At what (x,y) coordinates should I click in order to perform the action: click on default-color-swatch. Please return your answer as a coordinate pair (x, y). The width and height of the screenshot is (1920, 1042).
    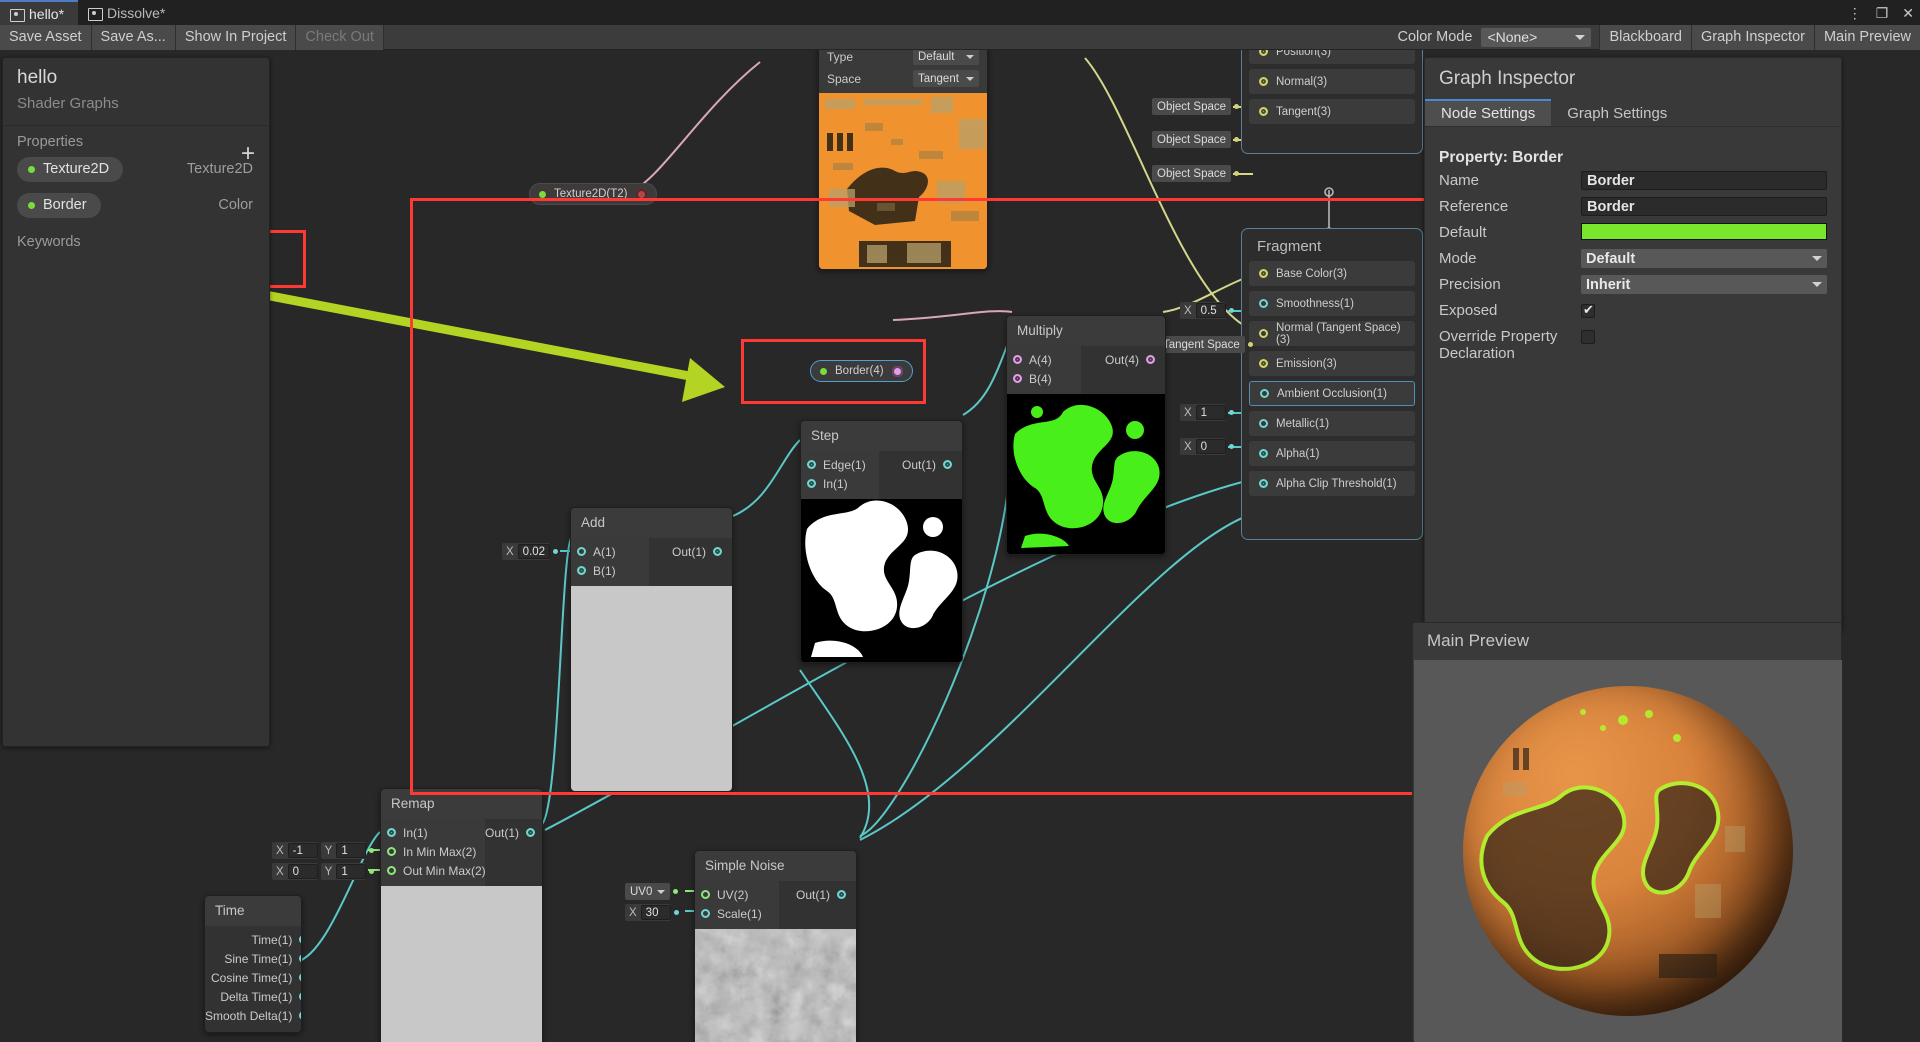
    Looking at the image, I should click on (1704, 231).